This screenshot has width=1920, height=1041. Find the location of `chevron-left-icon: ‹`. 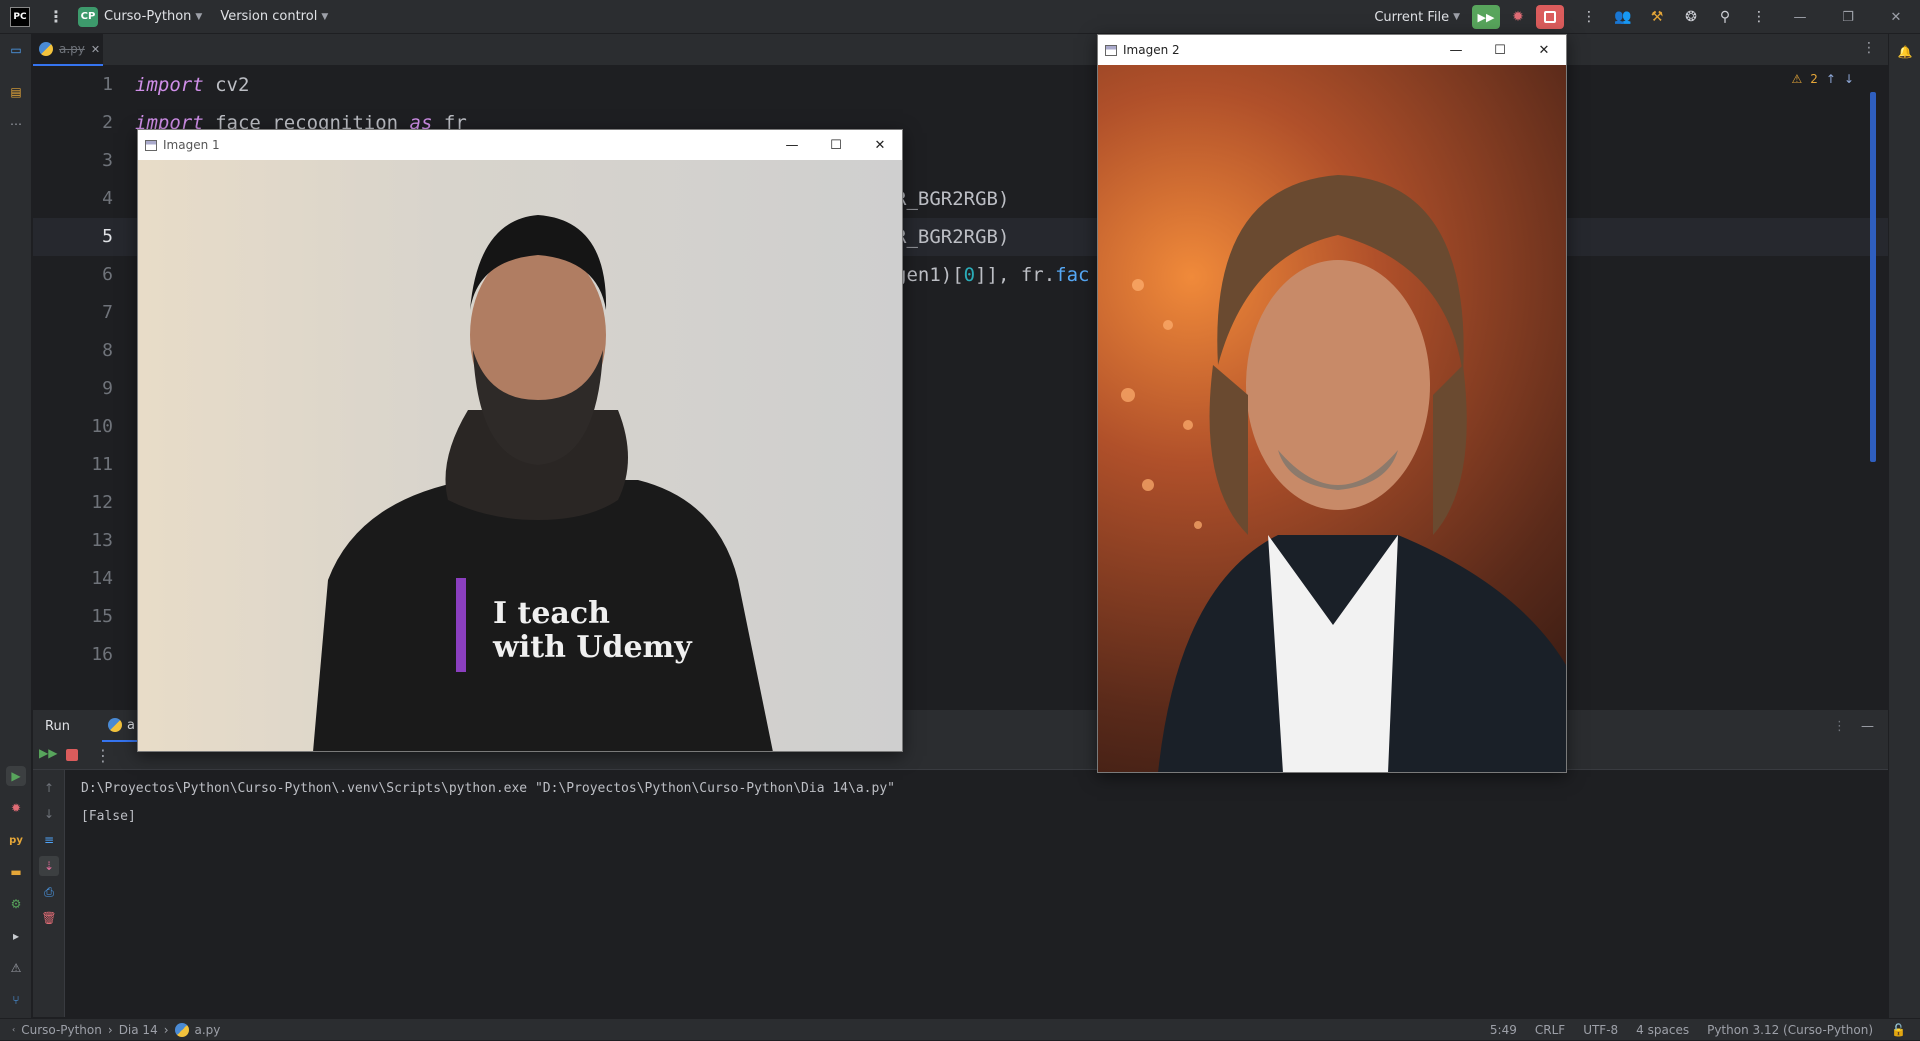

chevron-left-icon: ‹ is located at coordinates (14, 1029).